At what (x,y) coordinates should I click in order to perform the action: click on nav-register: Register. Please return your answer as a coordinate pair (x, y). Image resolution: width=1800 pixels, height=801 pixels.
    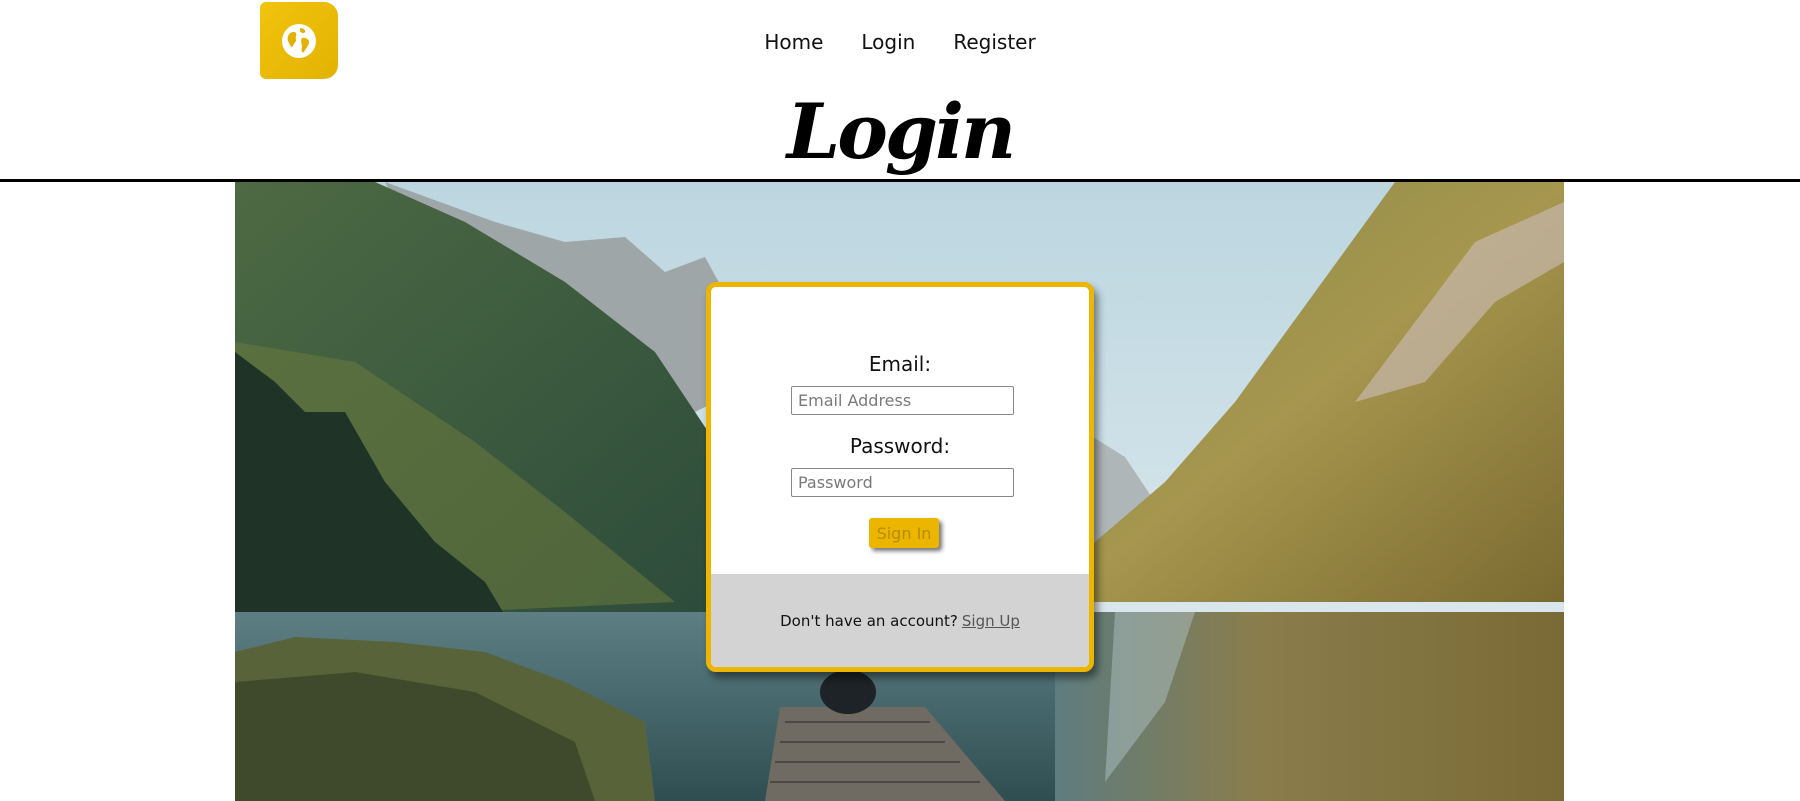
    Looking at the image, I should click on (994, 42).